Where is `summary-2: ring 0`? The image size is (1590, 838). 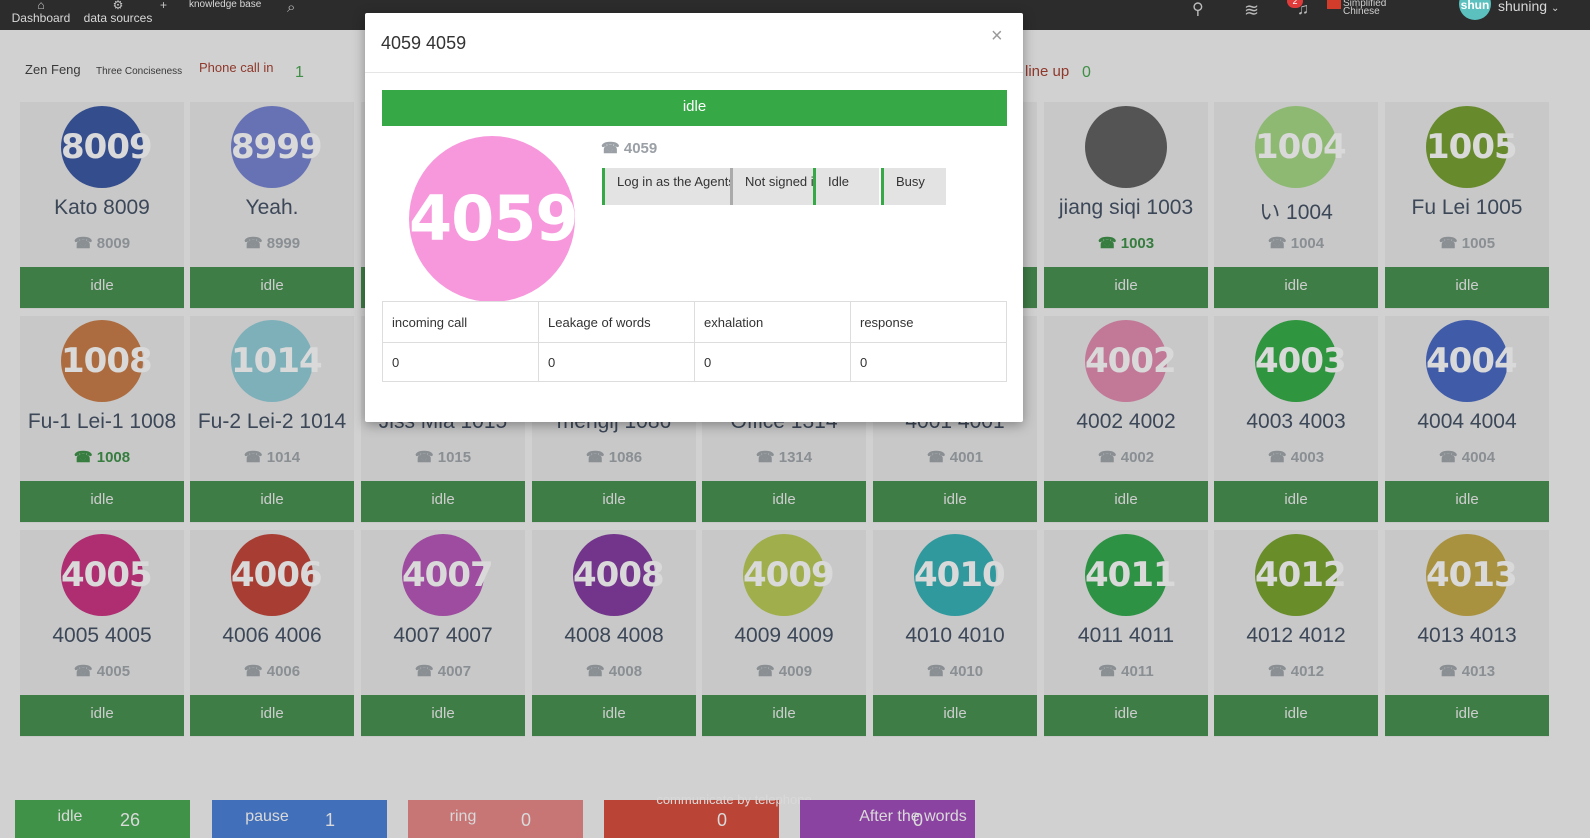
summary-2: ring 0 is located at coordinates (495, 819).